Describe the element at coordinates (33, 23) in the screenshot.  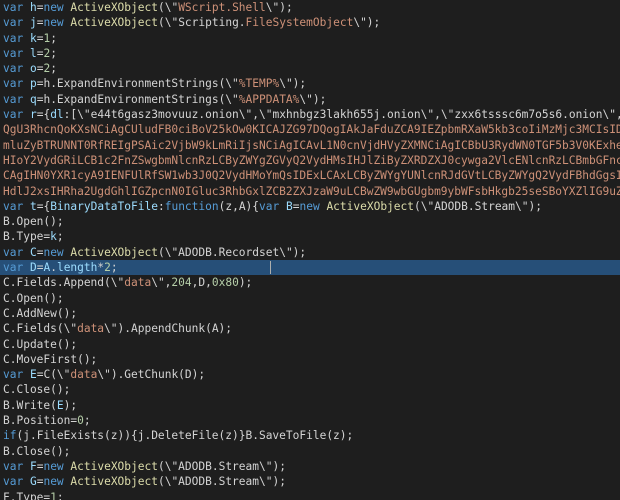
I see `code-token: j` at that location.